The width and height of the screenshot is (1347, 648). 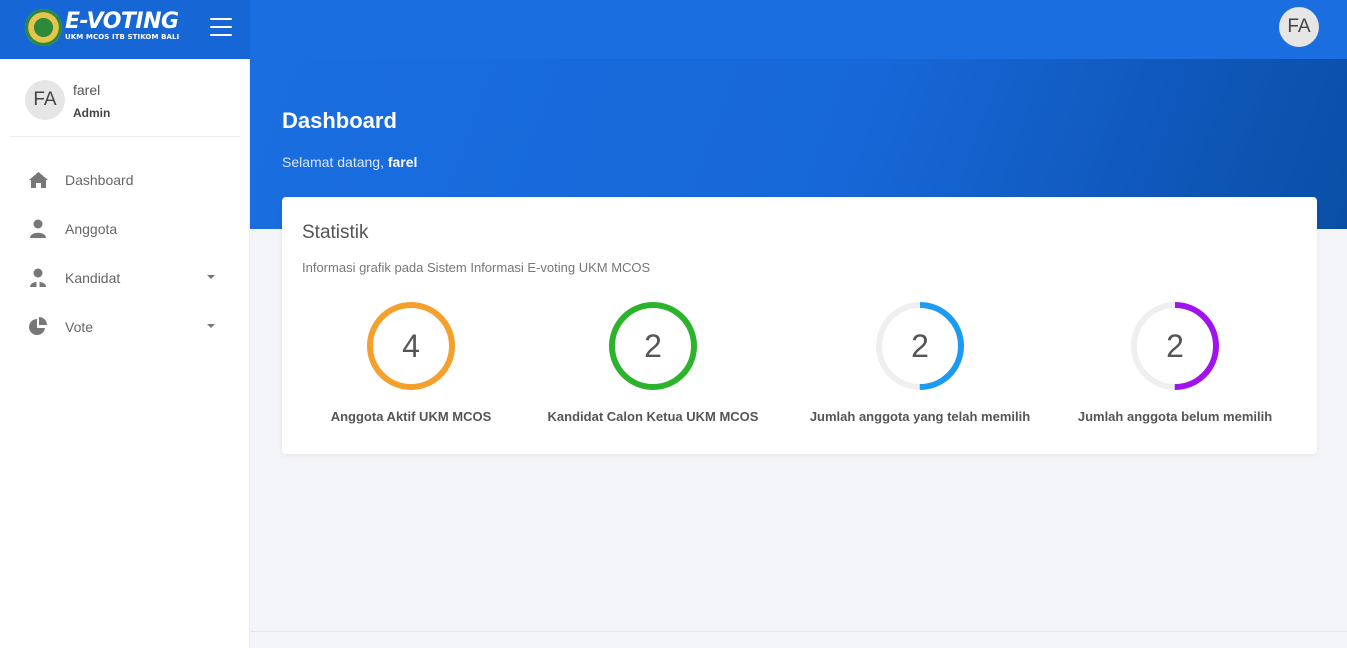 What do you see at coordinates (653, 366) in the screenshot?
I see `stat-kandidat: 2 Kandidat Calon Ketua UKM MCOS` at bounding box center [653, 366].